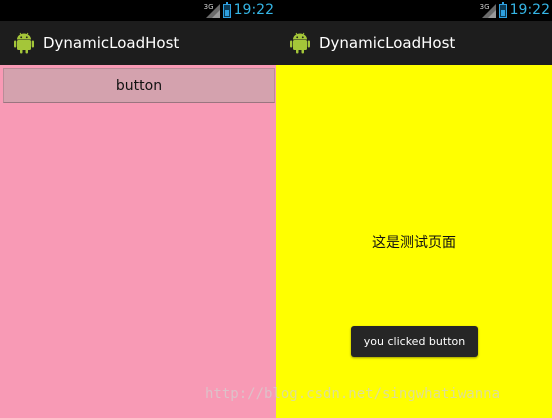 The height and width of the screenshot is (418, 552). Describe the element at coordinates (353, 394) in the screenshot. I see `watermark: http://blog.csdn.net/singwhatiwanna` at that location.